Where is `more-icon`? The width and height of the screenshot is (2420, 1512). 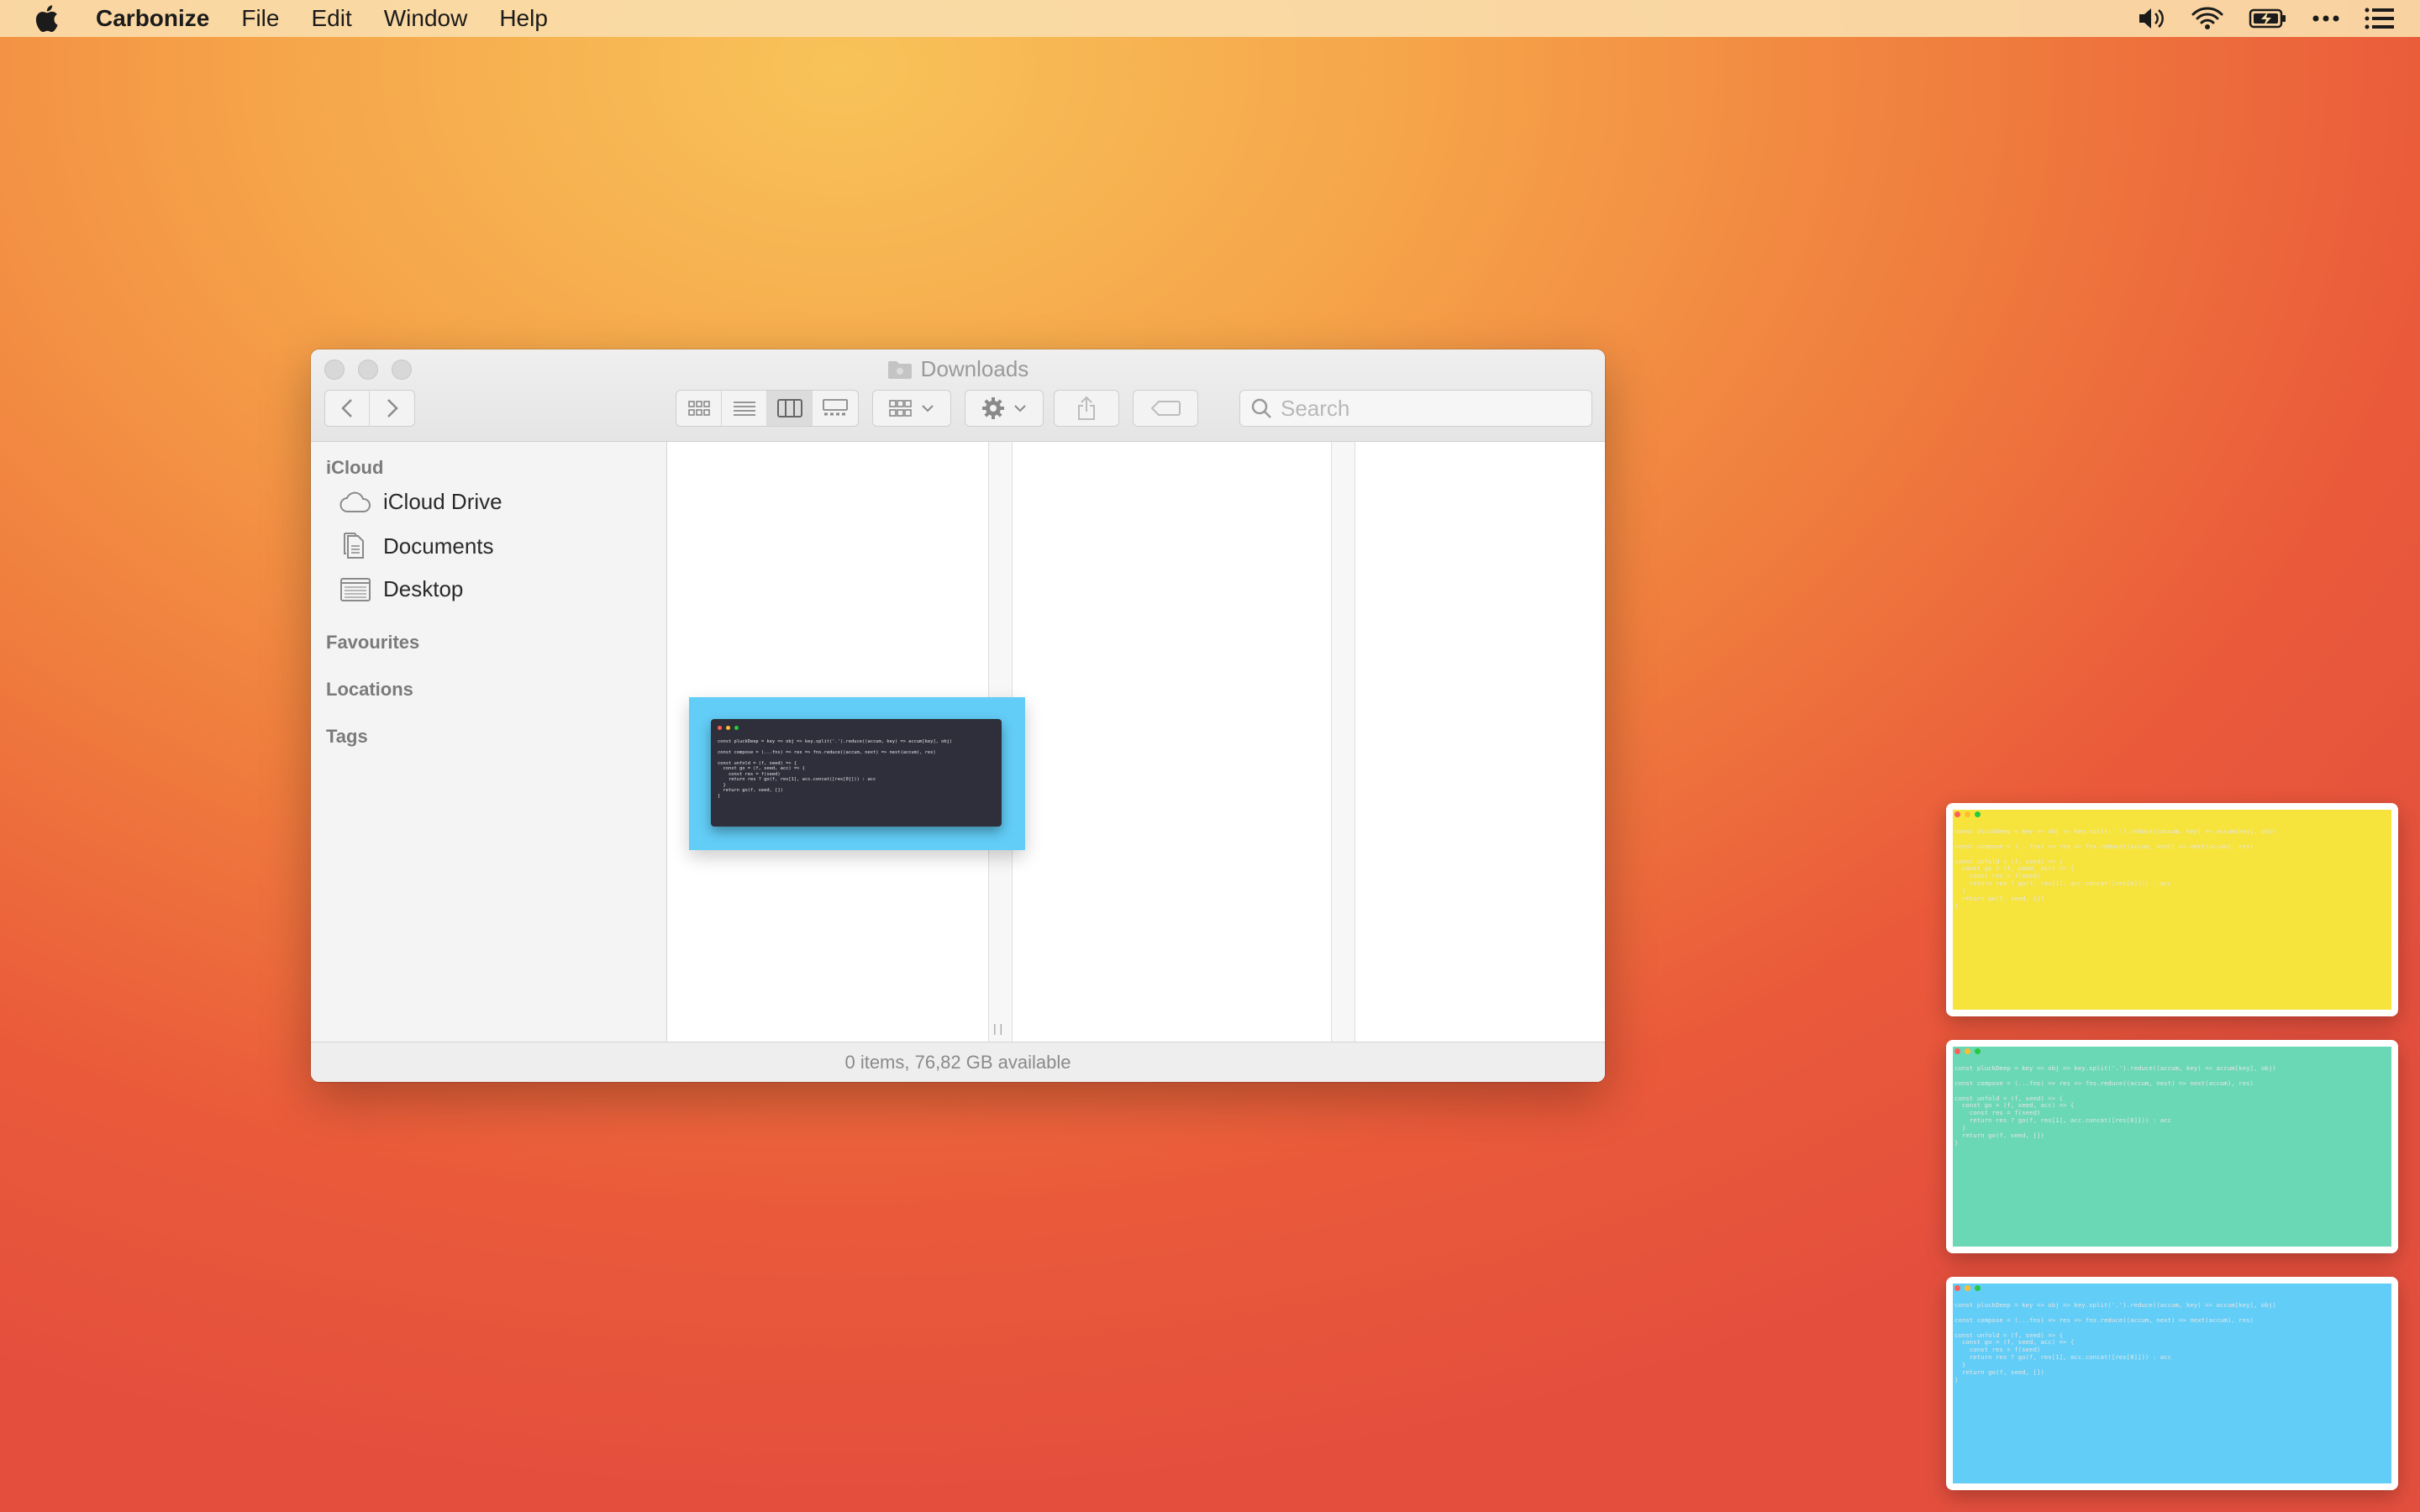 more-icon is located at coordinates (2326, 18).